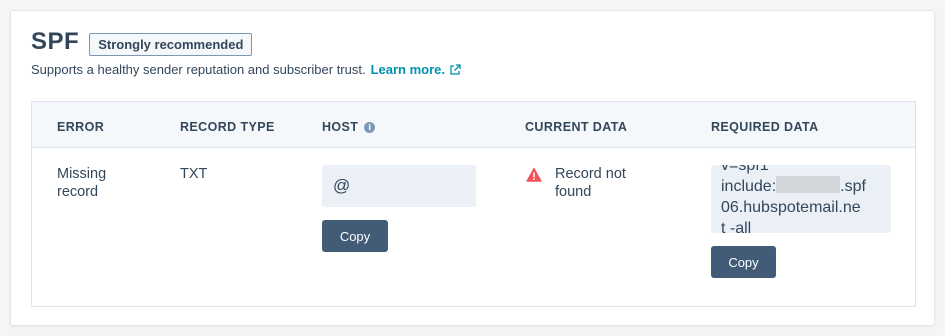 This screenshot has width=945, height=336. What do you see at coordinates (340, 127) in the screenshot?
I see `host-header-label: HOST` at bounding box center [340, 127].